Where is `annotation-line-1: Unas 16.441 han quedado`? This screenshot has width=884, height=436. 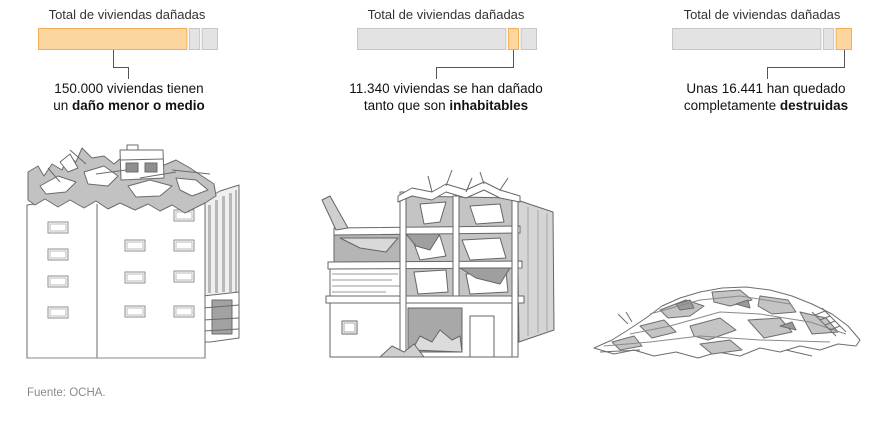 annotation-line-1: Unas 16.441 han quedado is located at coordinates (766, 88).